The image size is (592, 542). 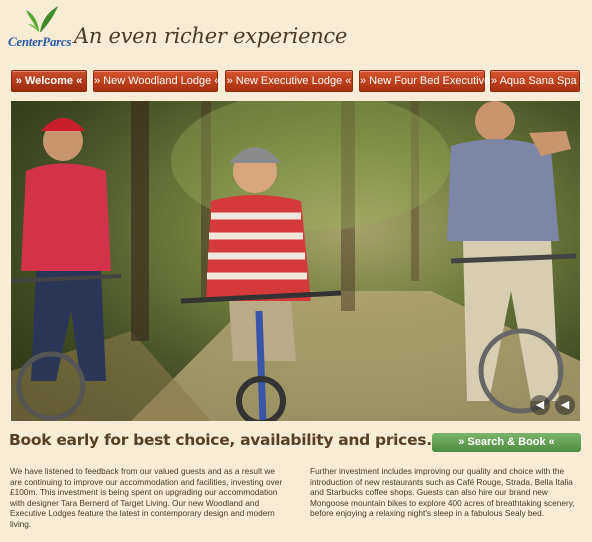 I want to click on slide-next-button: ◀, so click(x=565, y=405).